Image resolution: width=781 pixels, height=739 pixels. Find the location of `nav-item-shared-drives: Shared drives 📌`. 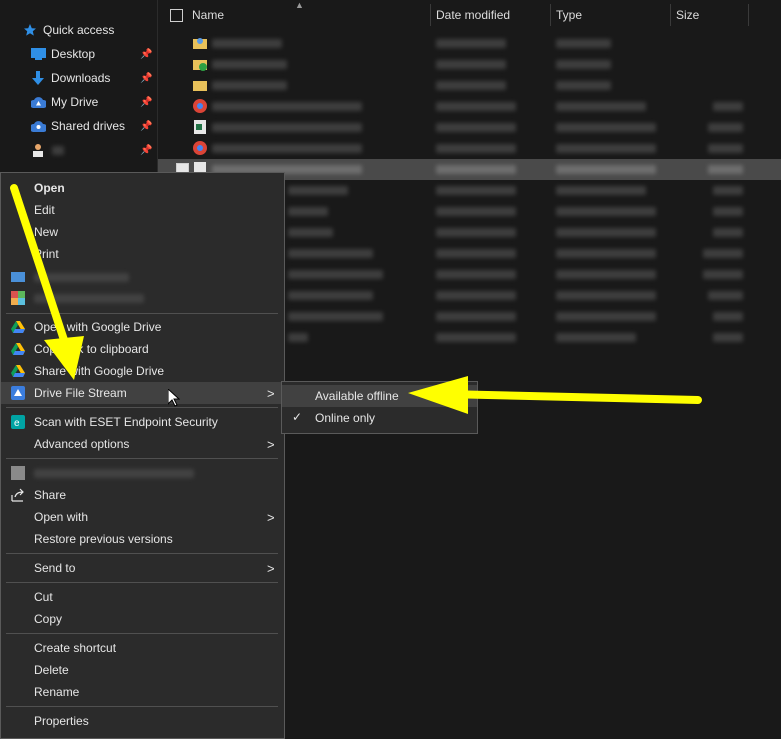

nav-item-shared-drives: Shared drives 📌 is located at coordinates (78, 126).